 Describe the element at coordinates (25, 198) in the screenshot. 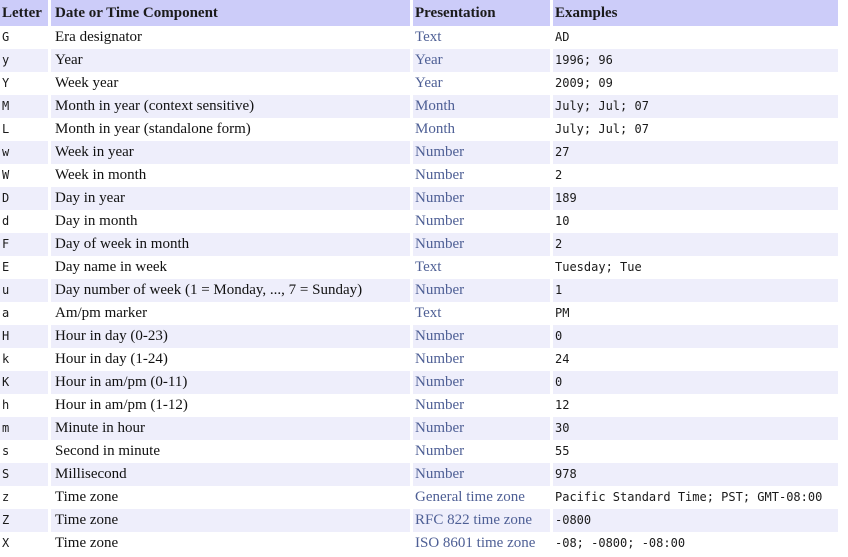

I see `cell-letter: D` at that location.